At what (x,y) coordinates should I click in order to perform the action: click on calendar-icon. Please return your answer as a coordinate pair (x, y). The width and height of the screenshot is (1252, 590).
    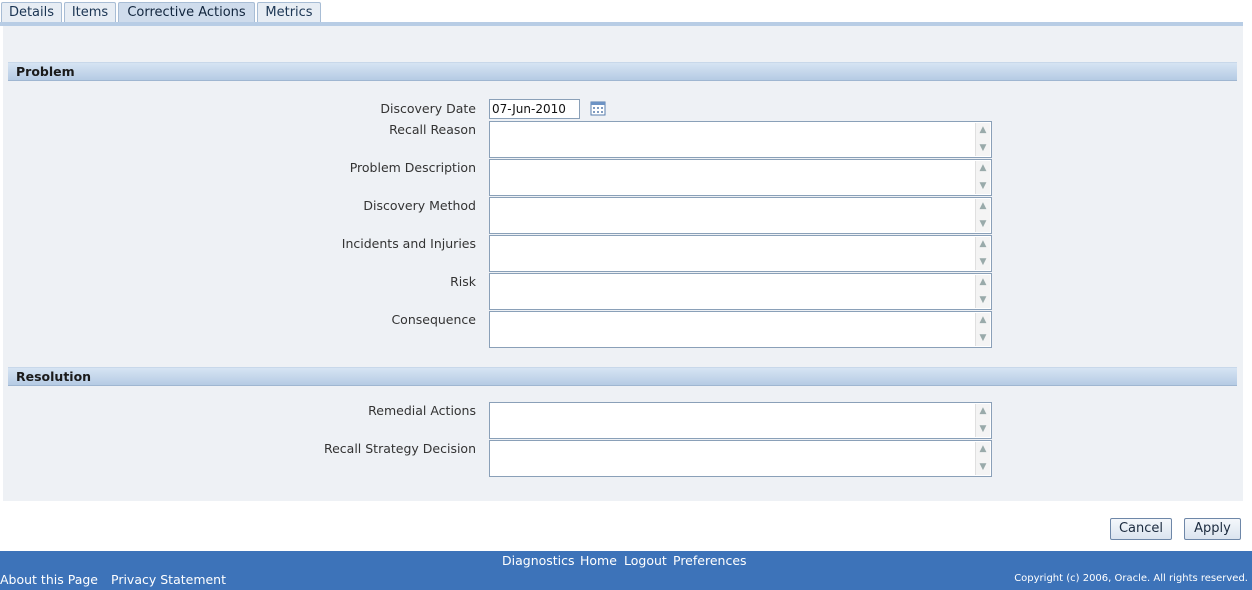
    Looking at the image, I should click on (598, 108).